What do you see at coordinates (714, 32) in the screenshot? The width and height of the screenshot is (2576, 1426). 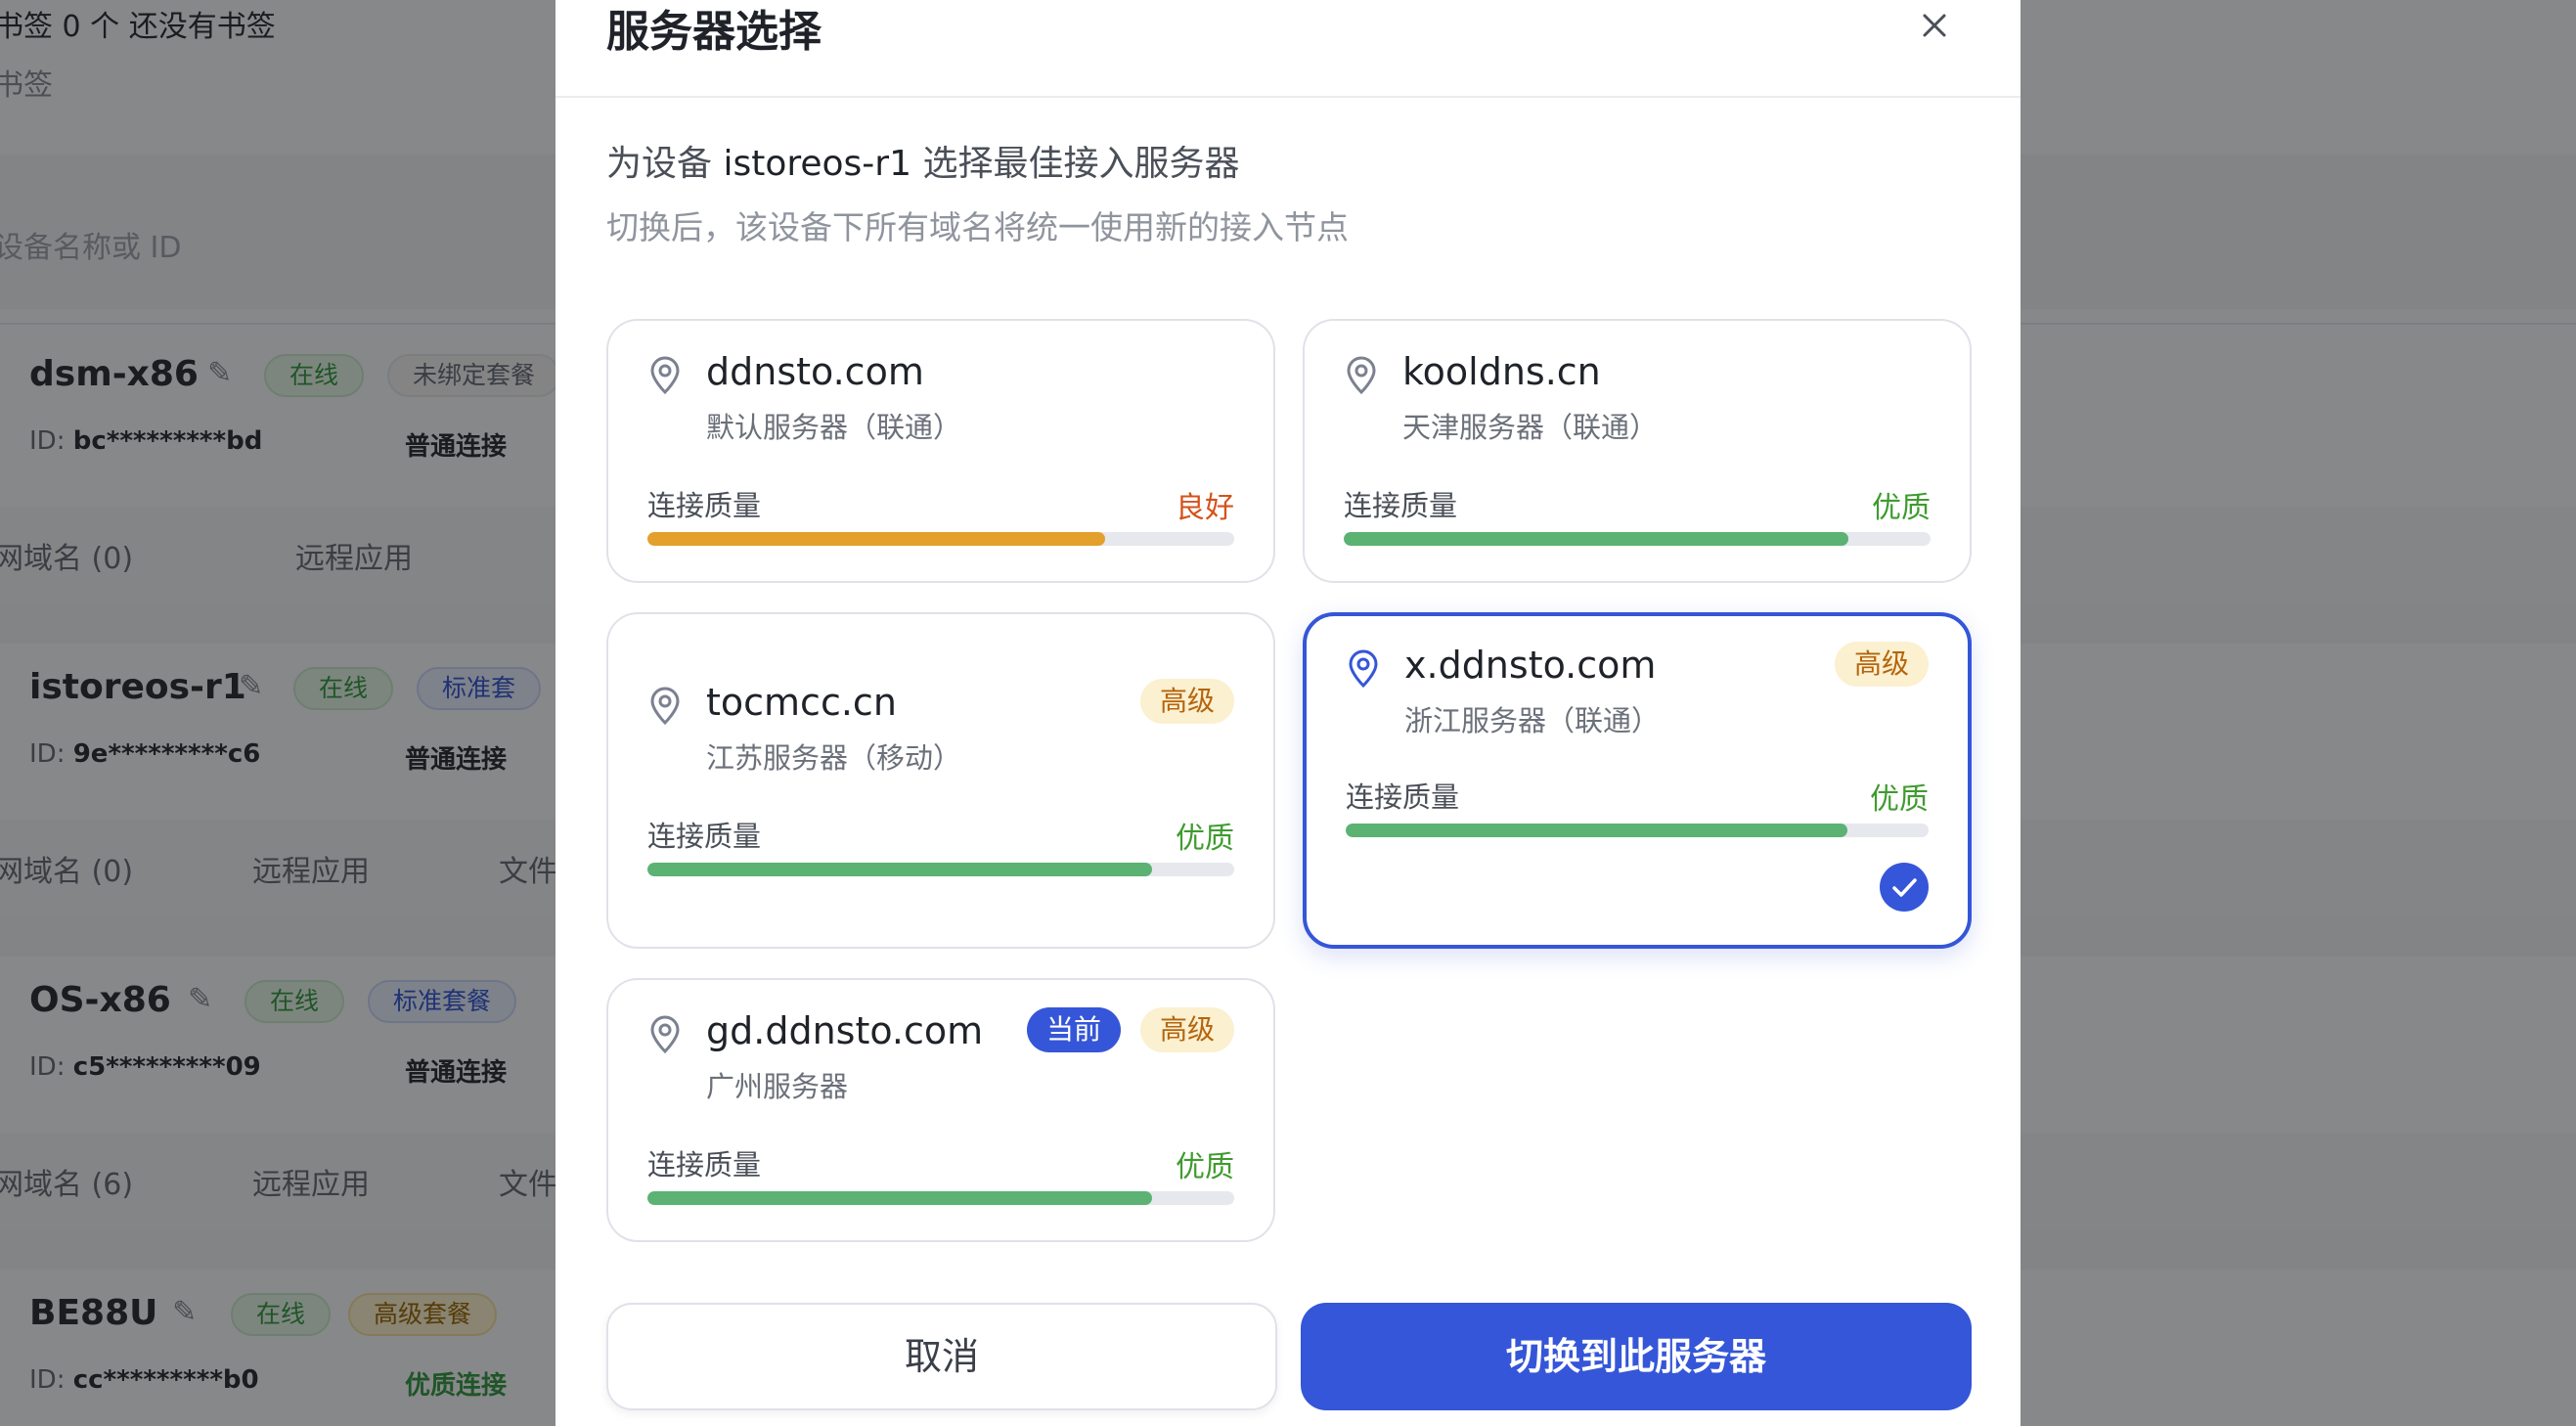 I see `dialog-title: 服务器选择` at bounding box center [714, 32].